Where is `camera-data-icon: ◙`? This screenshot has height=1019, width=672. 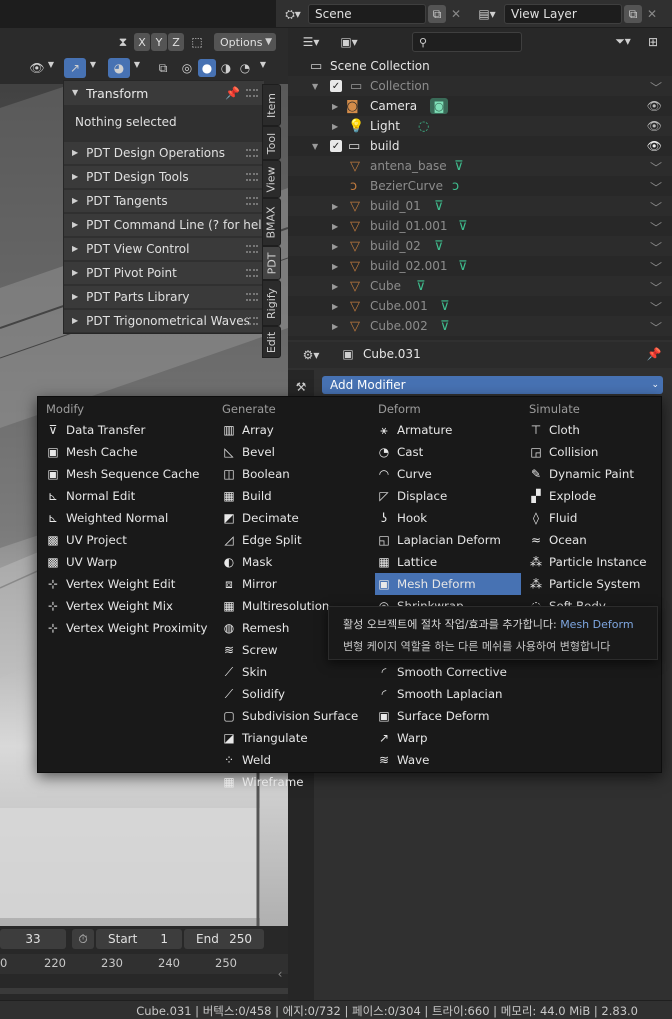 camera-data-icon: ◙ is located at coordinates (439, 106).